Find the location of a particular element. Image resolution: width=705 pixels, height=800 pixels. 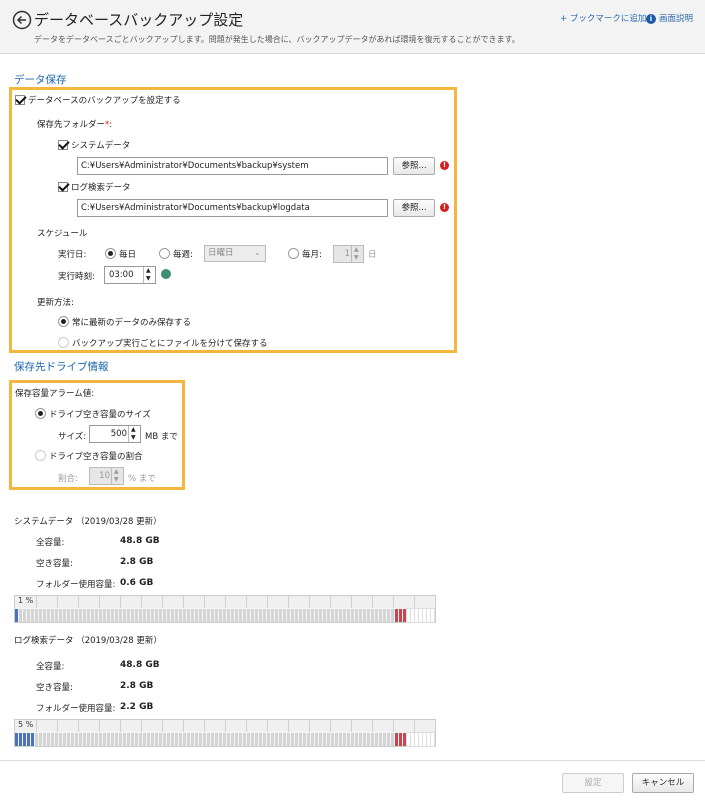

separate-files-radio is located at coordinates (63, 342).